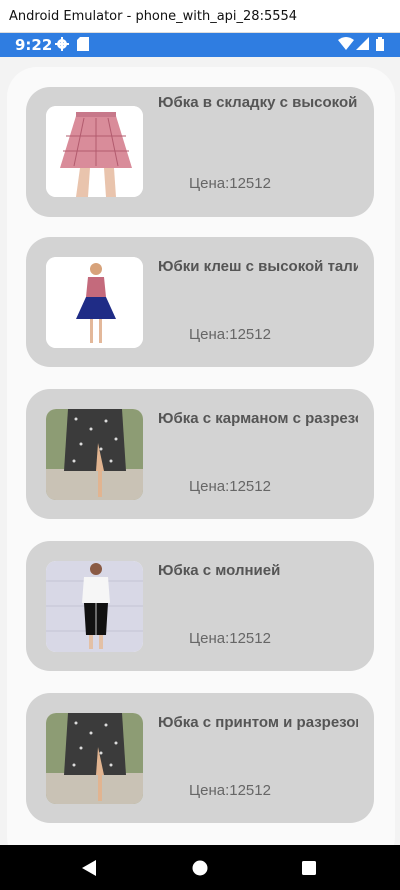 The height and width of the screenshot is (890, 400). I want to click on back-icon, so click(89, 870).